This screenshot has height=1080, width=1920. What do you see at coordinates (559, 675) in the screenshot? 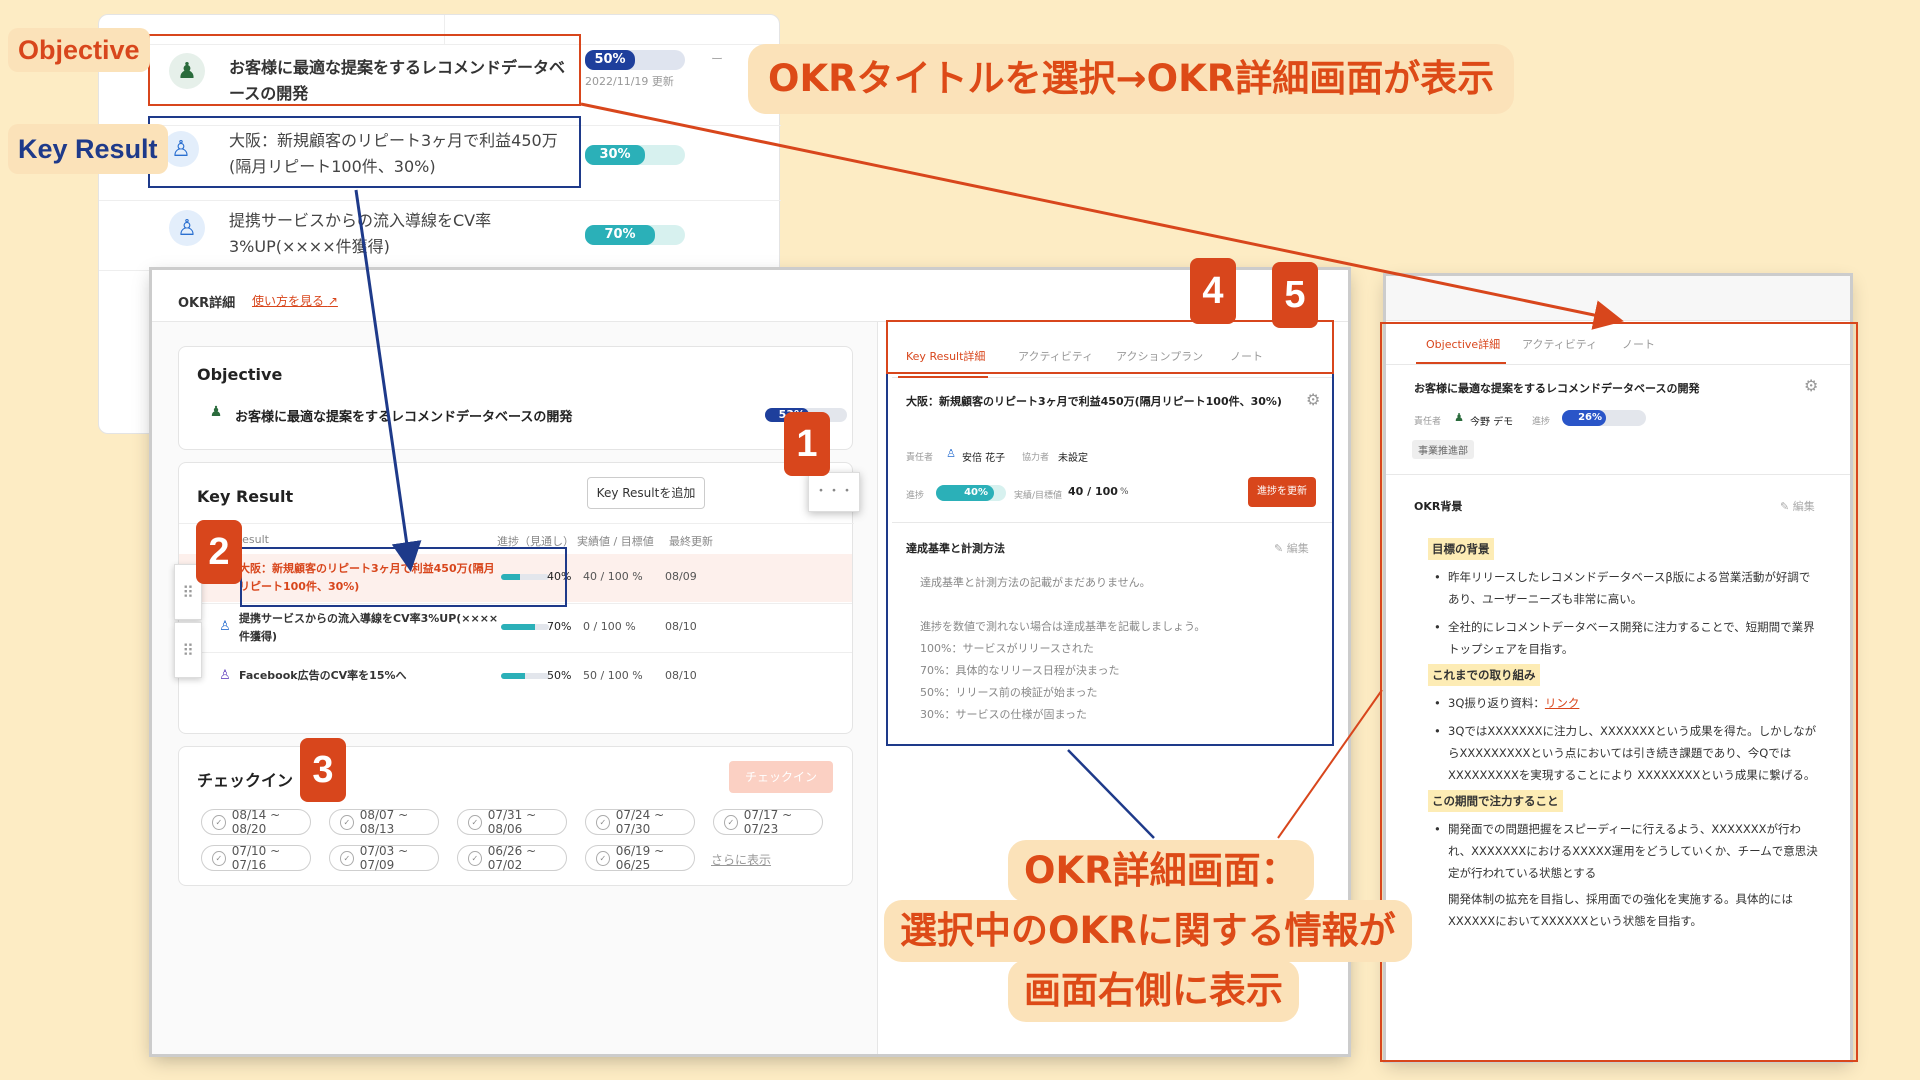
I see `kr-row-pct: 50%` at bounding box center [559, 675].